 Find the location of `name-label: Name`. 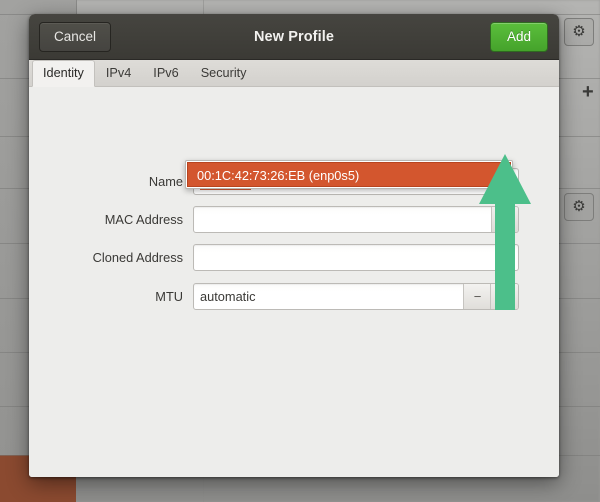

name-label: Name is located at coordinates (165, 181).